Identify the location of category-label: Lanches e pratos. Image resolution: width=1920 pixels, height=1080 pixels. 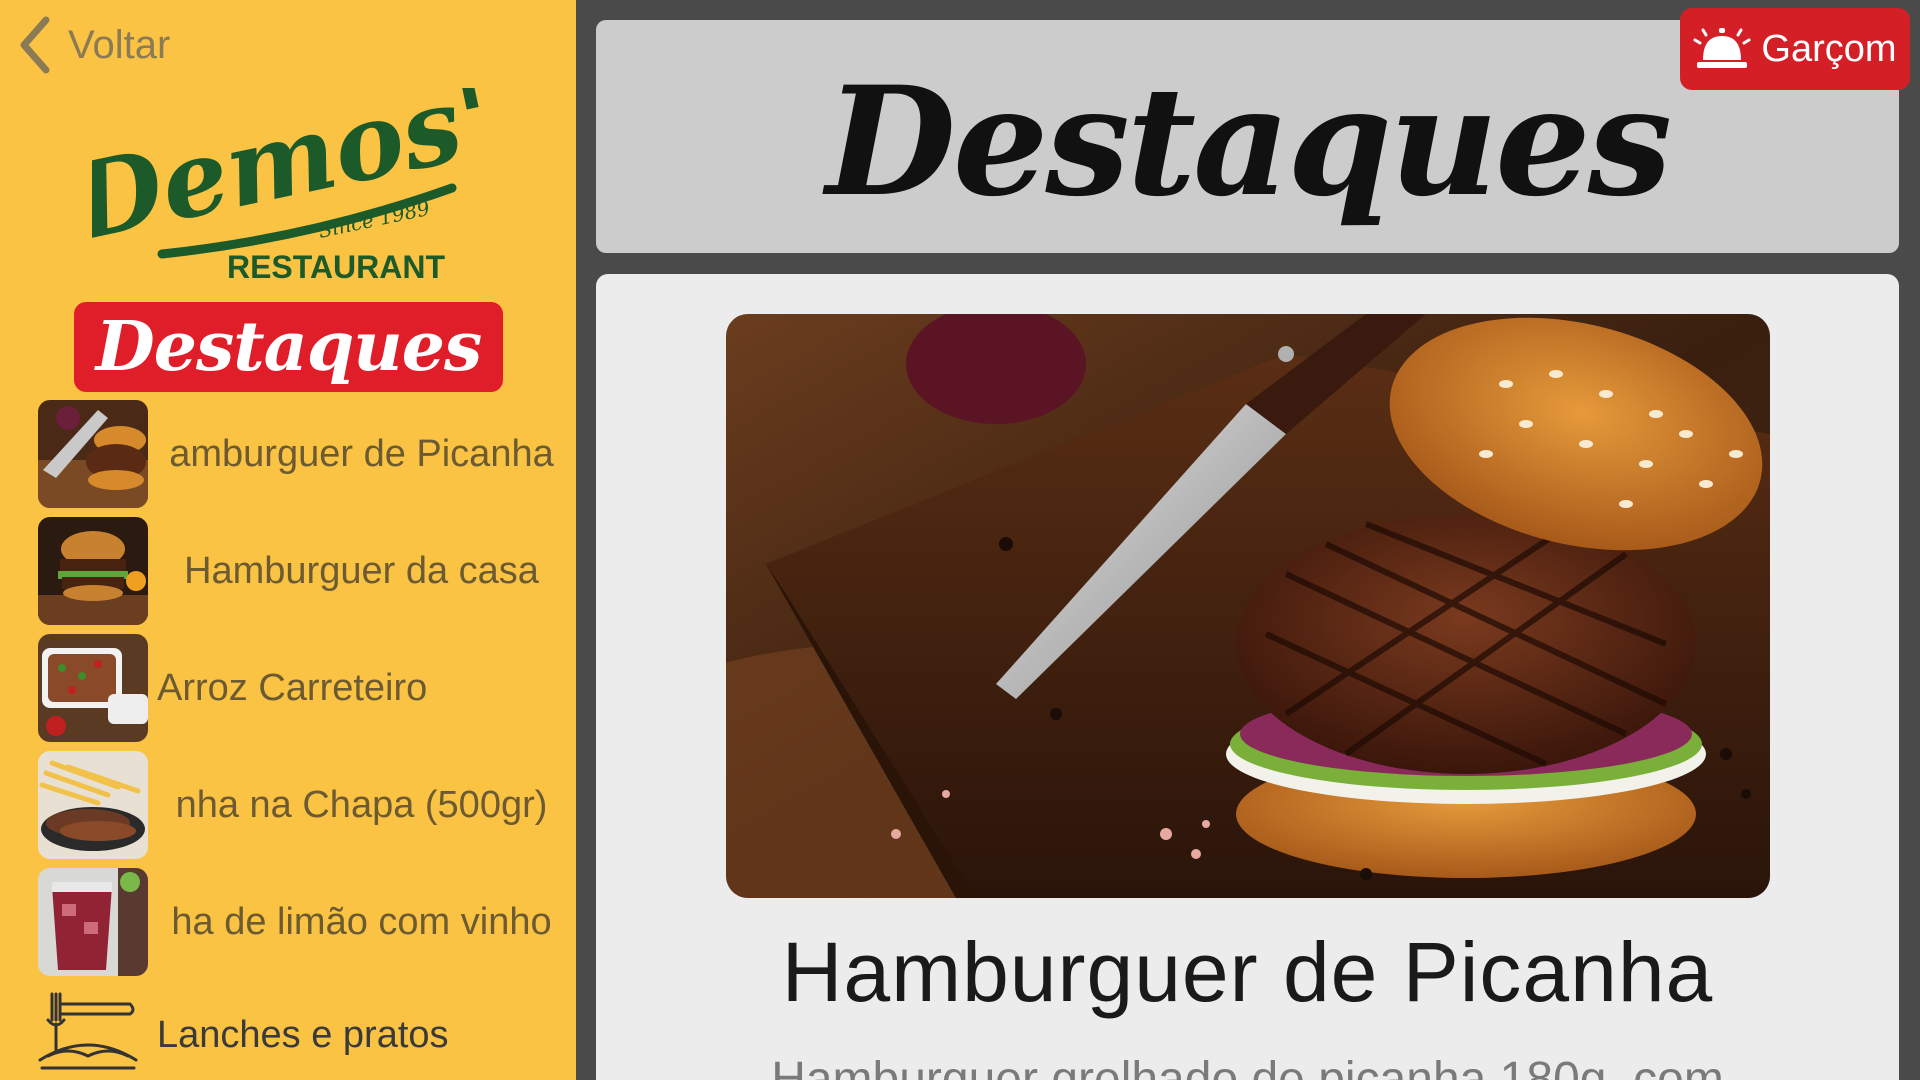
(303, 1035).